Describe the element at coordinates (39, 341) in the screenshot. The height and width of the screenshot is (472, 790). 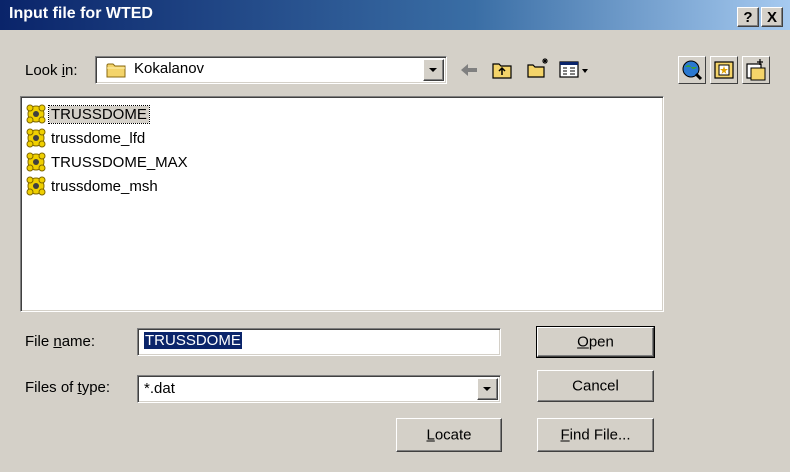
I see `file-name-label-pre: File` at that location.